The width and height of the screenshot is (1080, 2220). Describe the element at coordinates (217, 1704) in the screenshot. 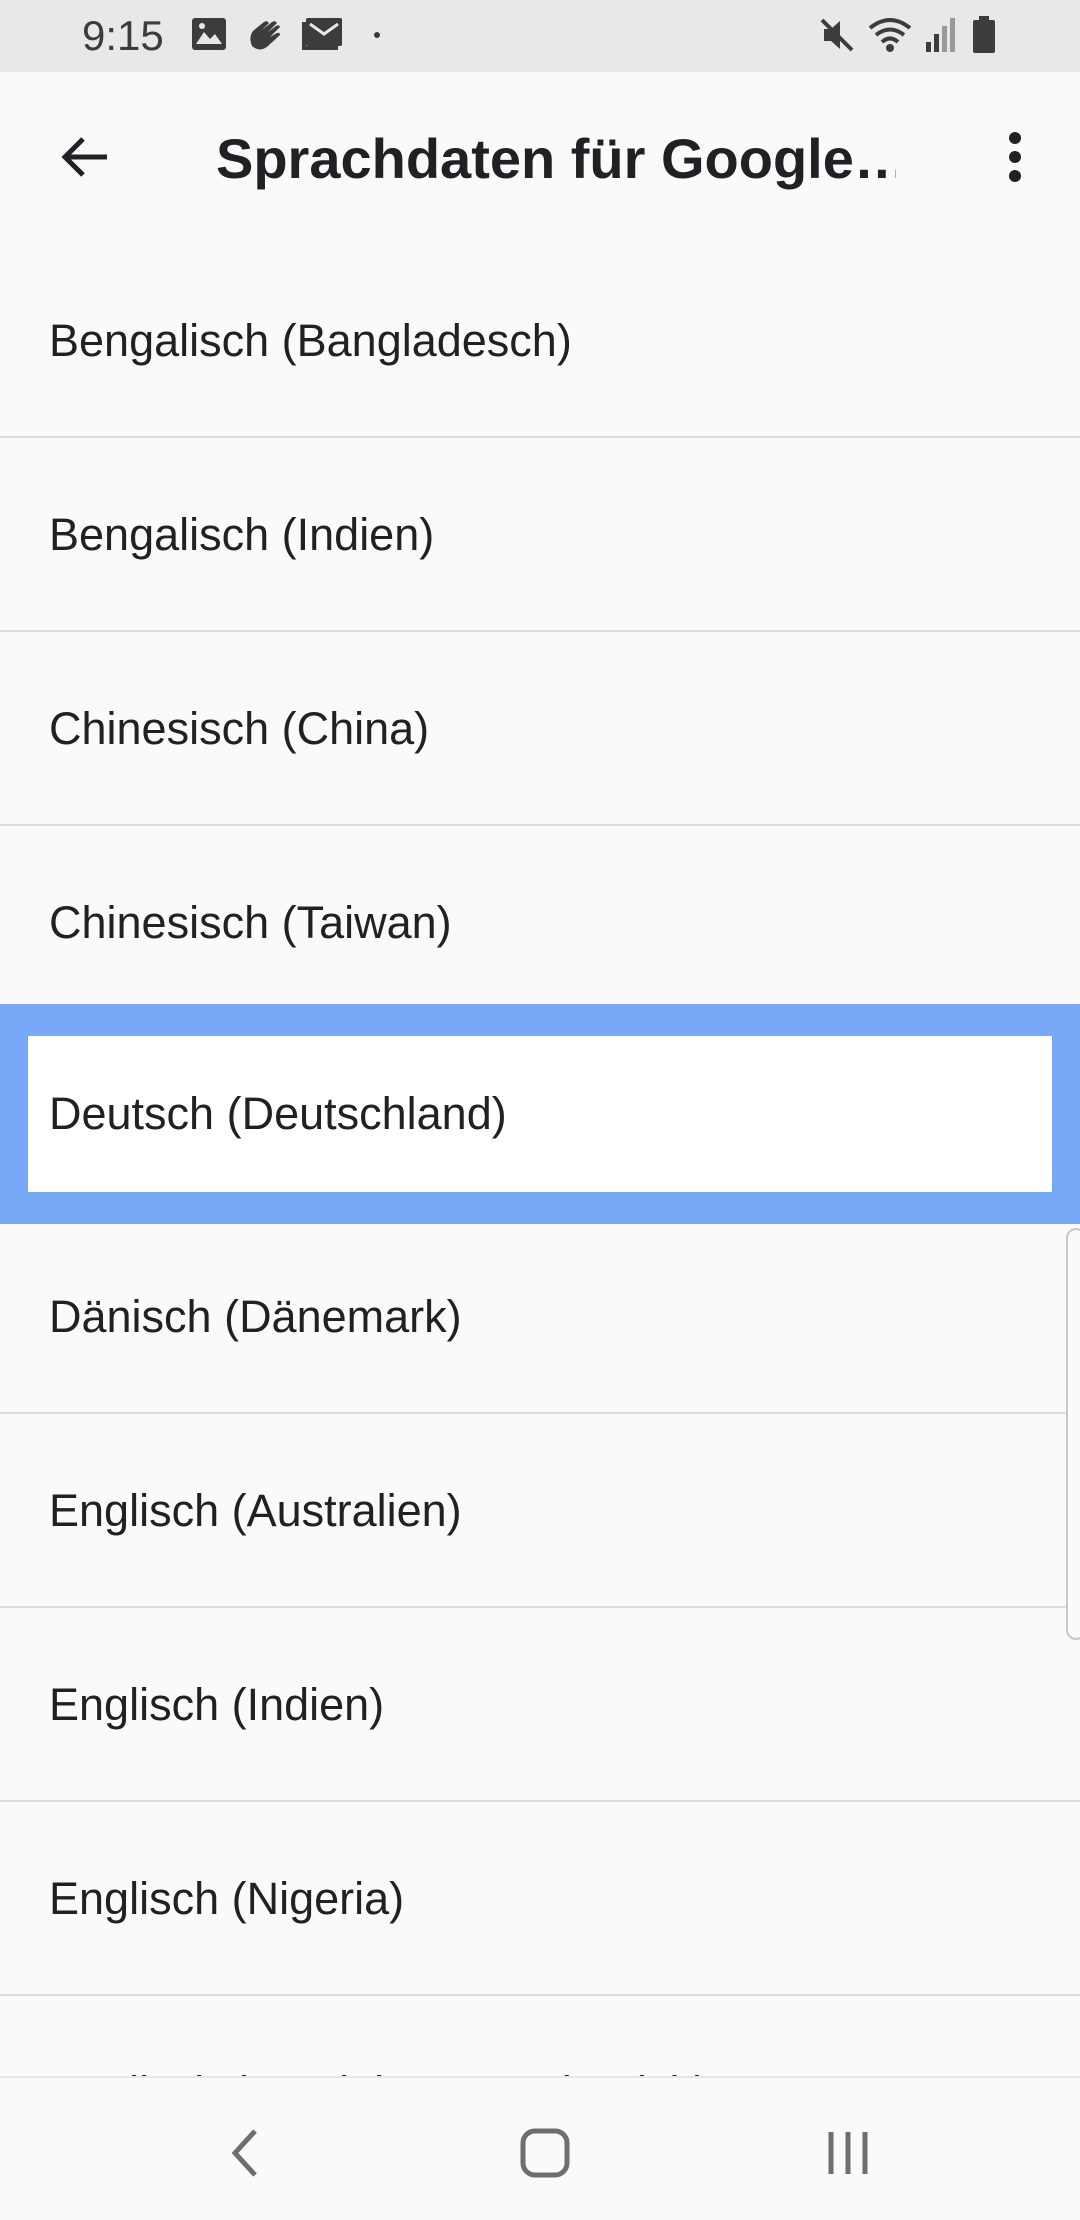

I see `list-item-label: Englisch (Indien)` at that location.